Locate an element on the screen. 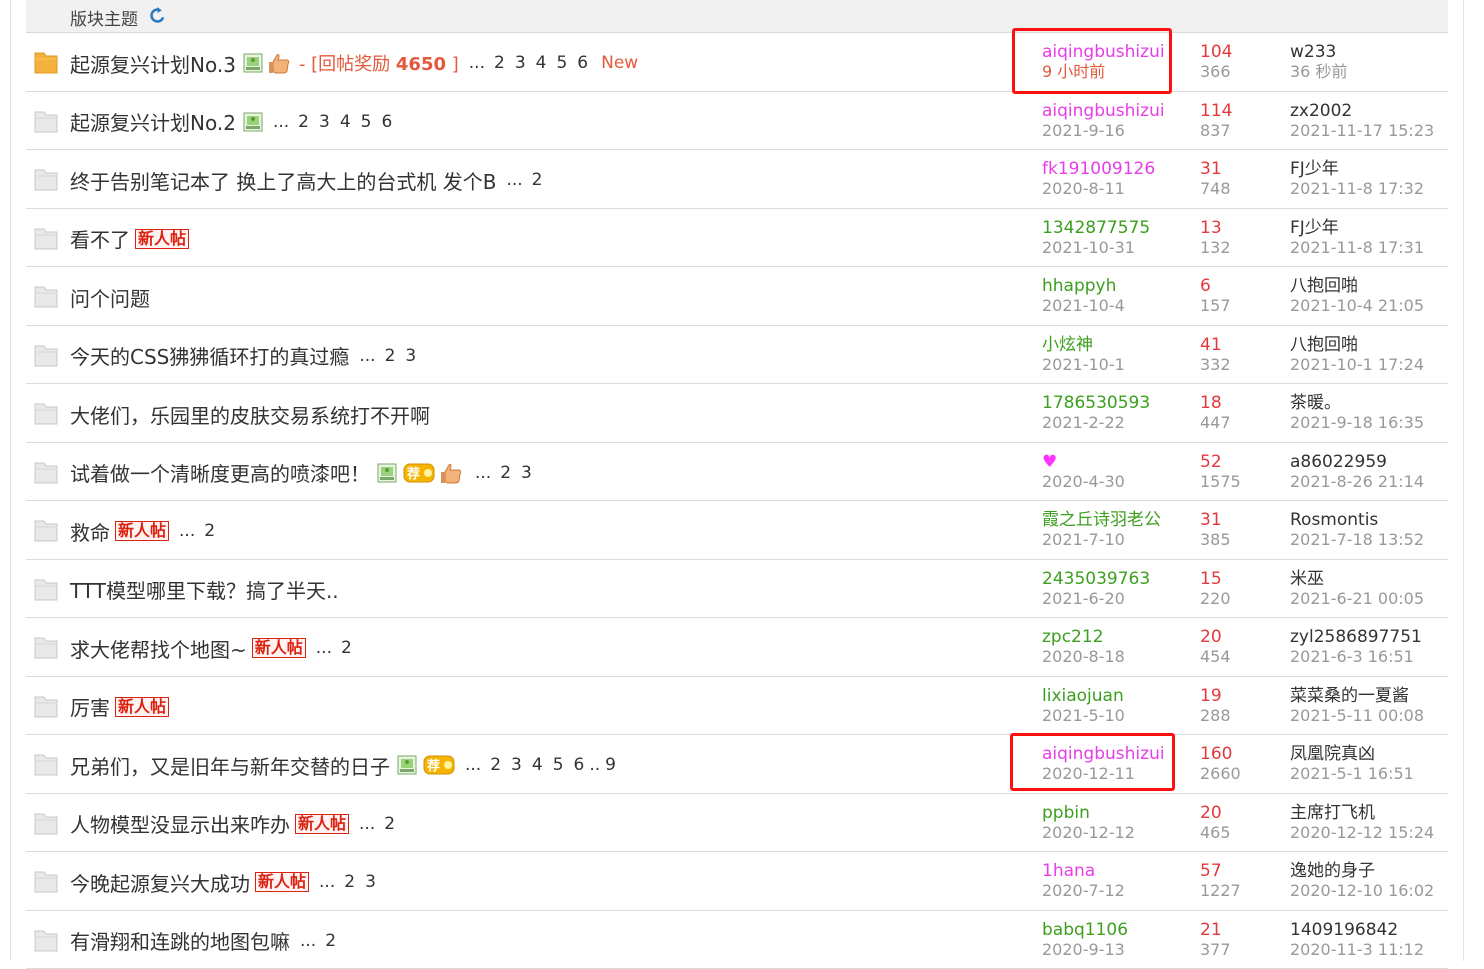 Image resolution: width=1484 pixels, height=969 pixels. last-poster: zyl2586897751 is located at coordinates (1370, 637).